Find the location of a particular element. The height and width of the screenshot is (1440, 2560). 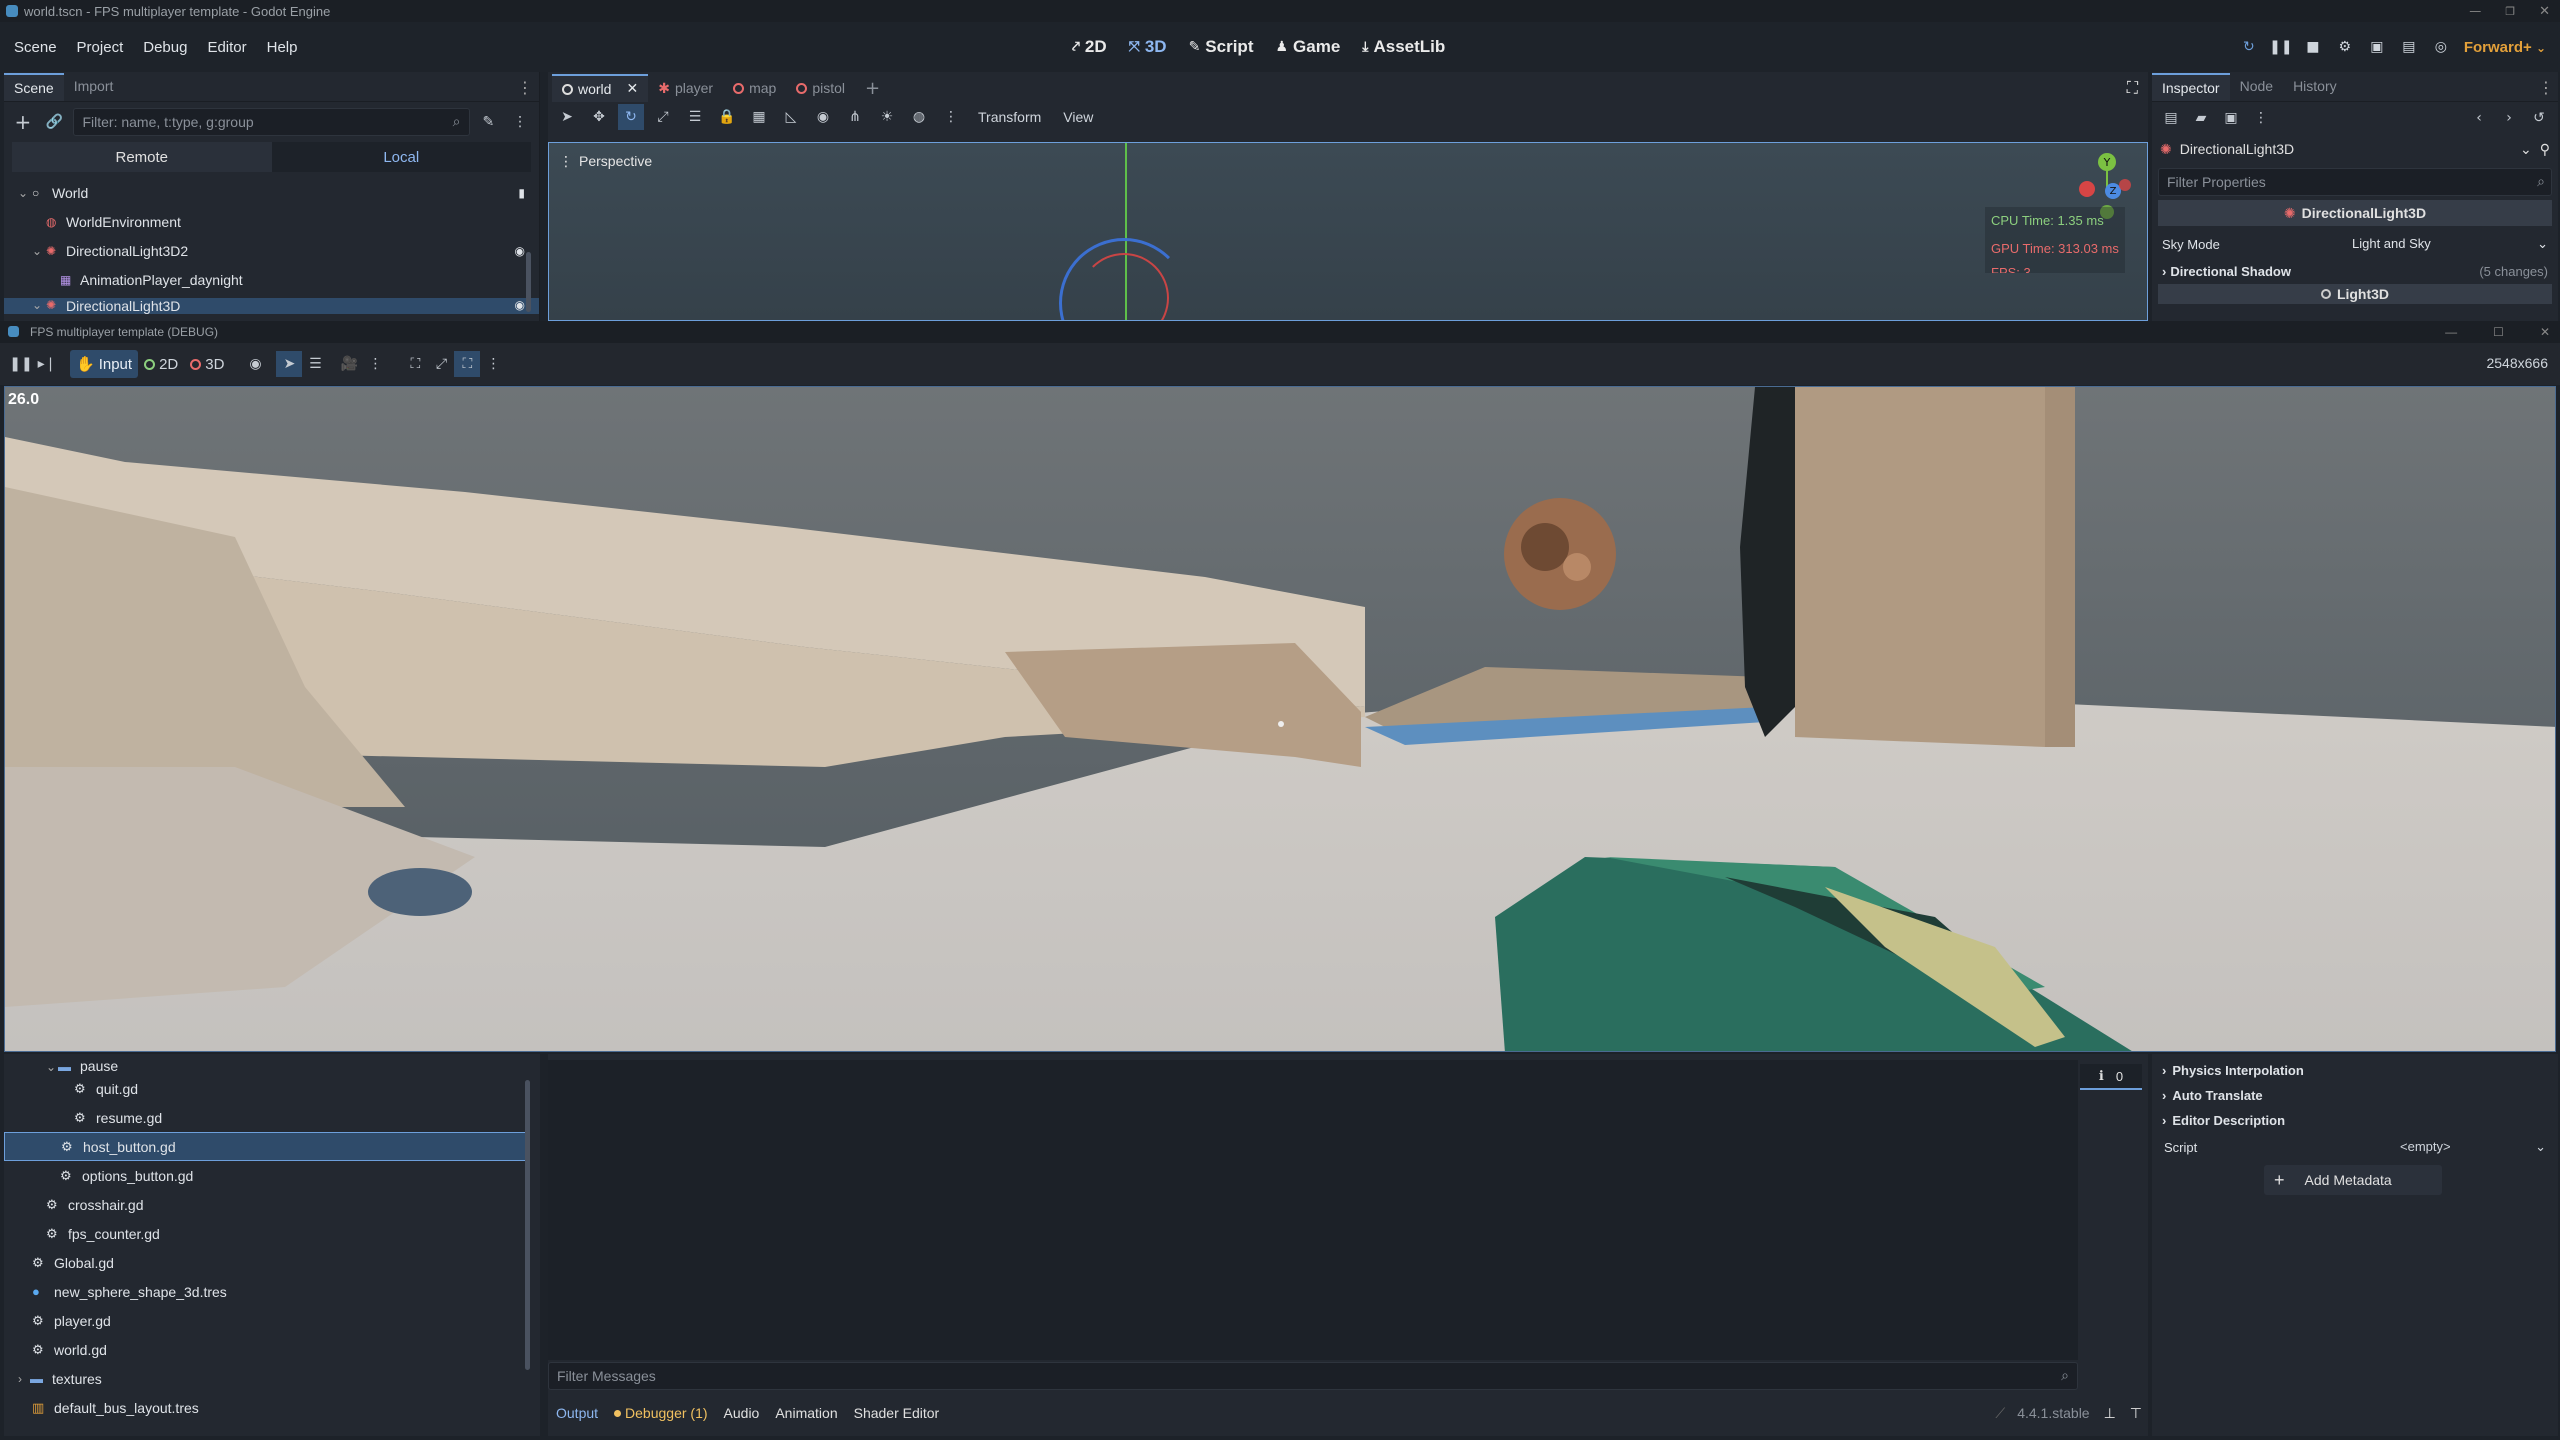

scene-tree-item: ▦ AnimationPlayer_daynight is located at coordinates (271, 279).